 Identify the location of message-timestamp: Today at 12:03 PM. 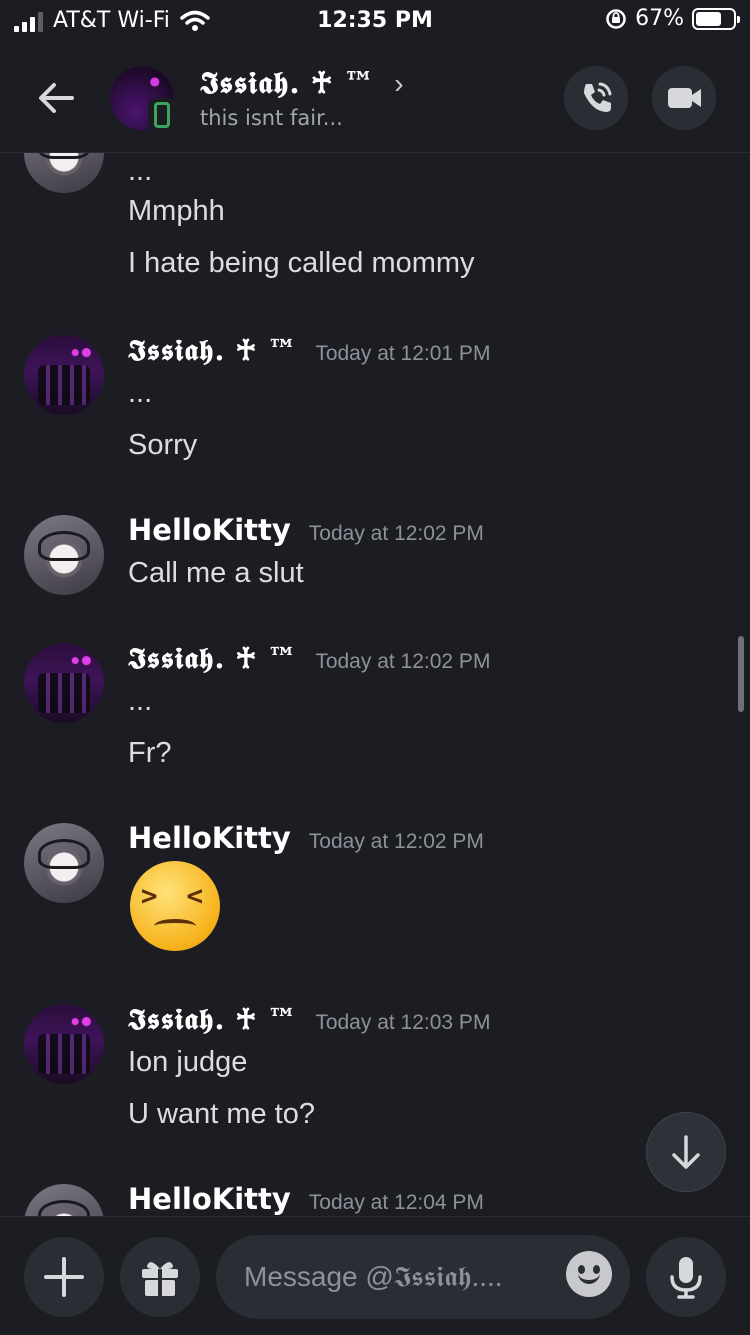
(403, 1022).